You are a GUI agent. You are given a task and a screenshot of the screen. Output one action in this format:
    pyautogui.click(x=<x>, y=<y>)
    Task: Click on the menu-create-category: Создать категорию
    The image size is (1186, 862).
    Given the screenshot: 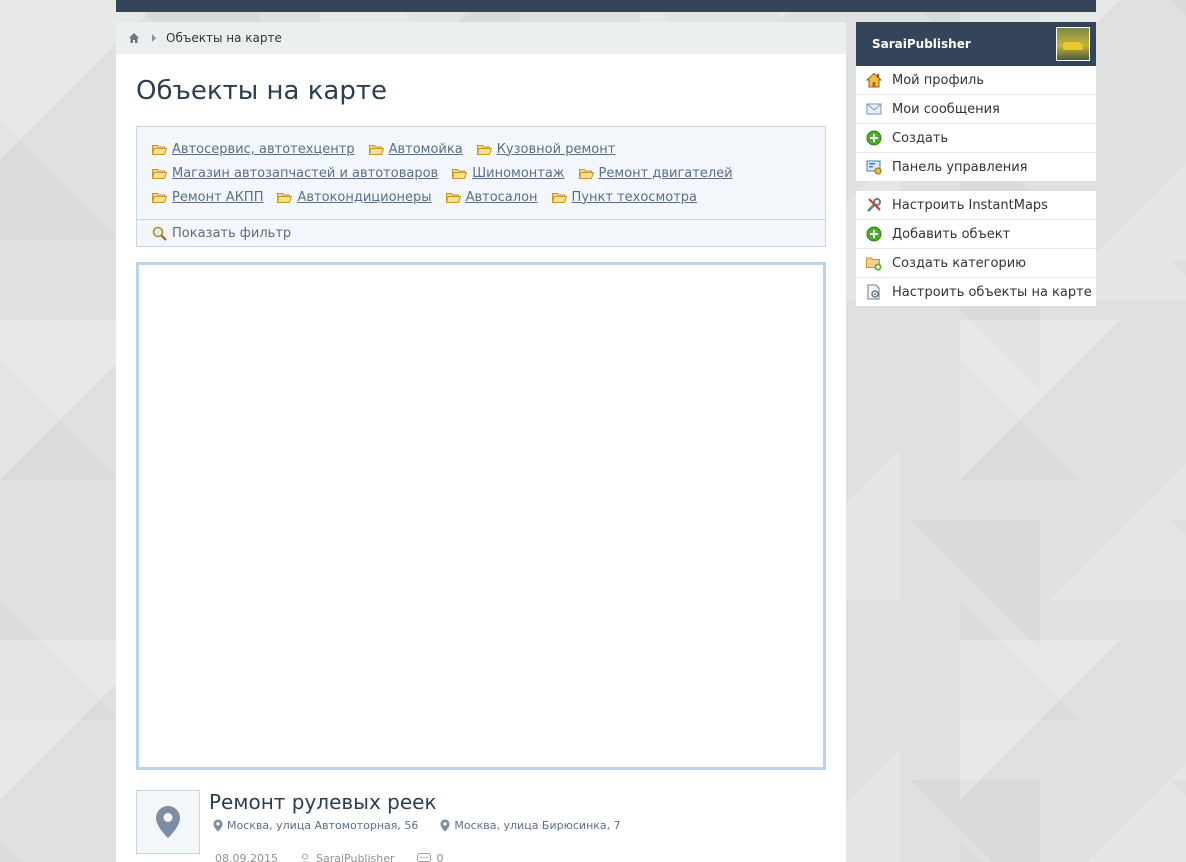 What is the action you would take?
    pyautogui.click(x=976, y=263)
    